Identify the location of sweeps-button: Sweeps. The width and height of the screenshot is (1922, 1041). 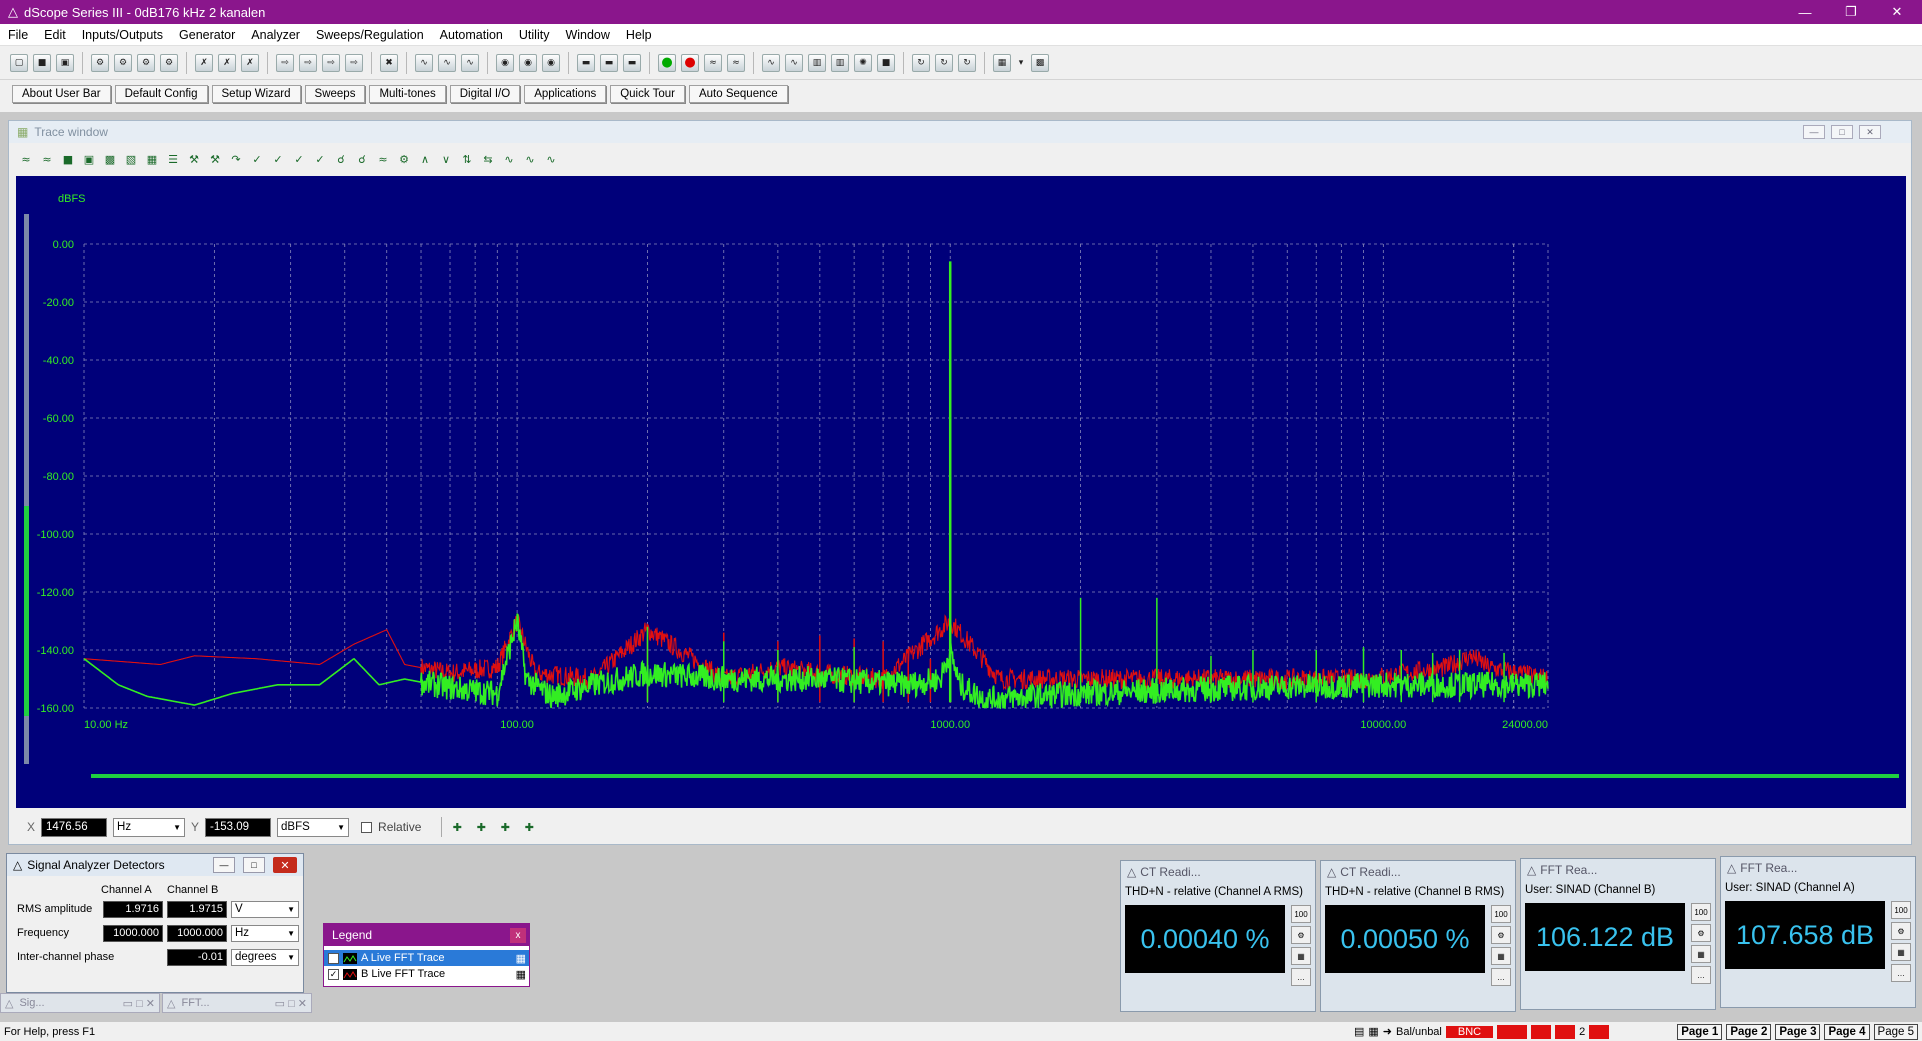
(335, 94).